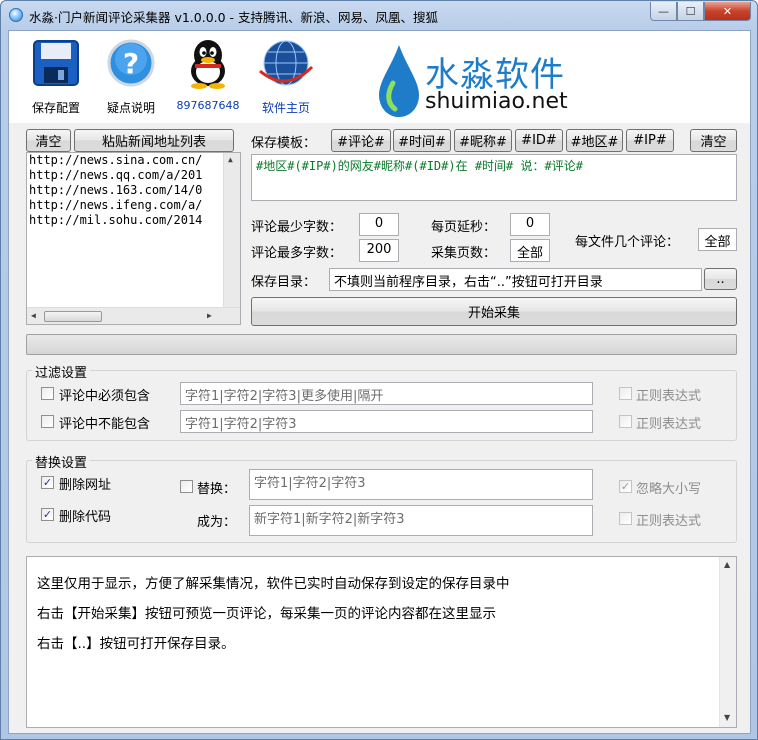  Describe the element at coordinates (217, 489) in the screenshot. I see `replace-label: 替换：` at that location.